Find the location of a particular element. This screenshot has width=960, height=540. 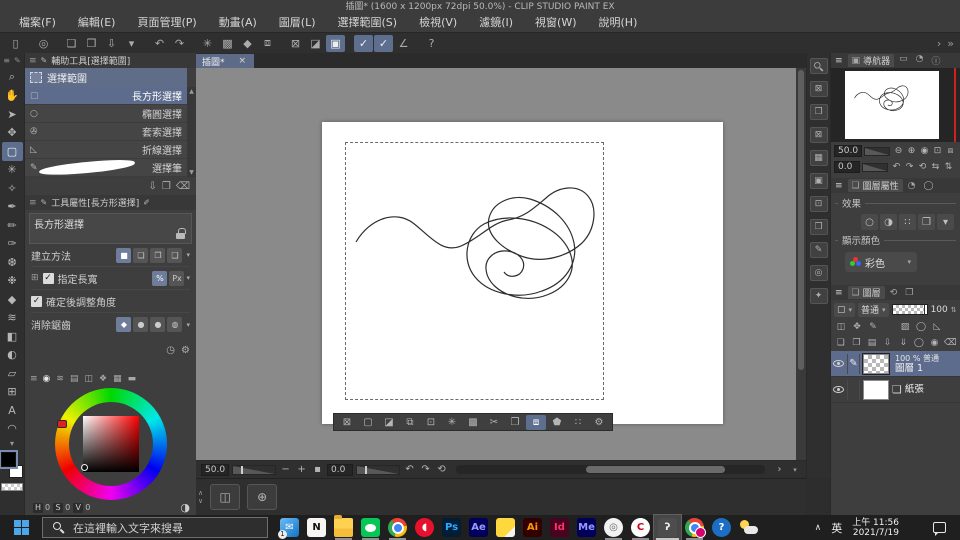

opacity-stepper: ⇅ is located at coordinates (954, 310).